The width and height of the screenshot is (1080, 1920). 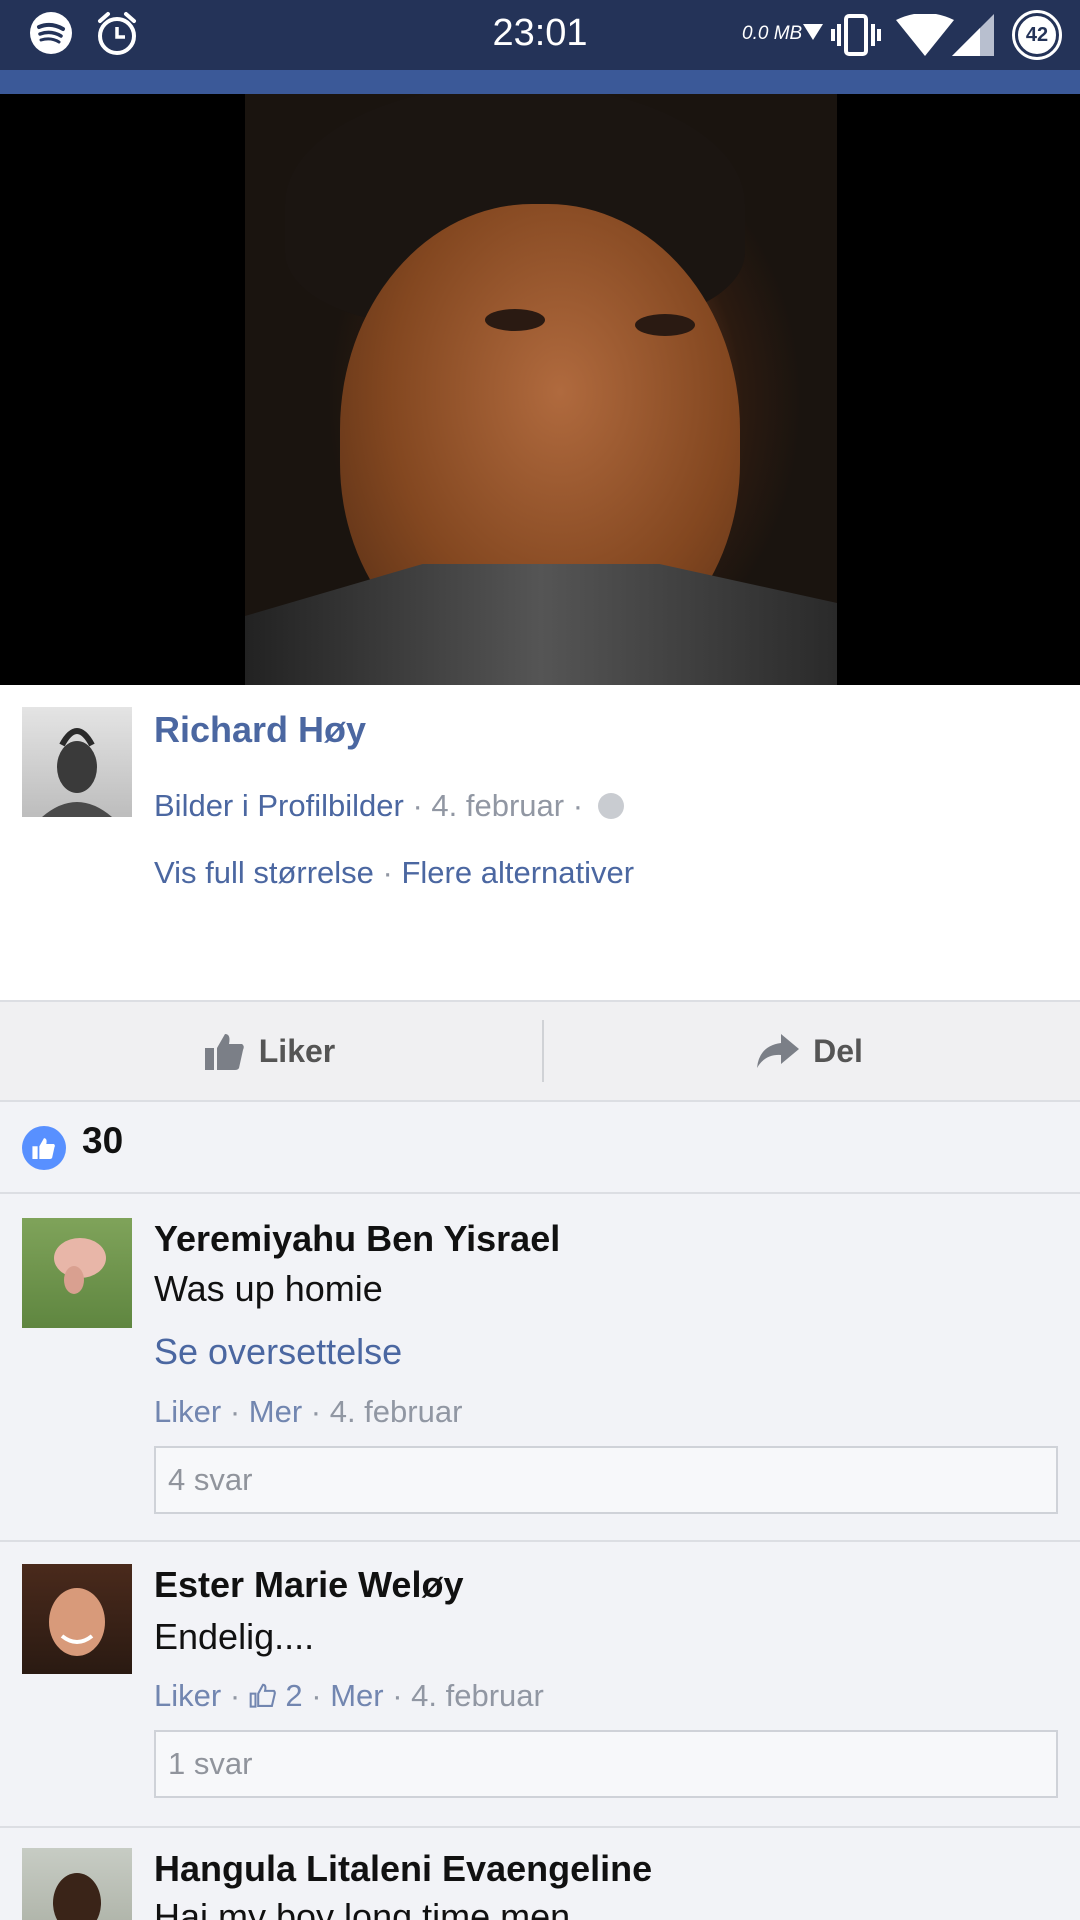 What do you see at coordinates (540, 82) in the screenshot?
I see `app-header-strip` at bounding box center [540, 82].